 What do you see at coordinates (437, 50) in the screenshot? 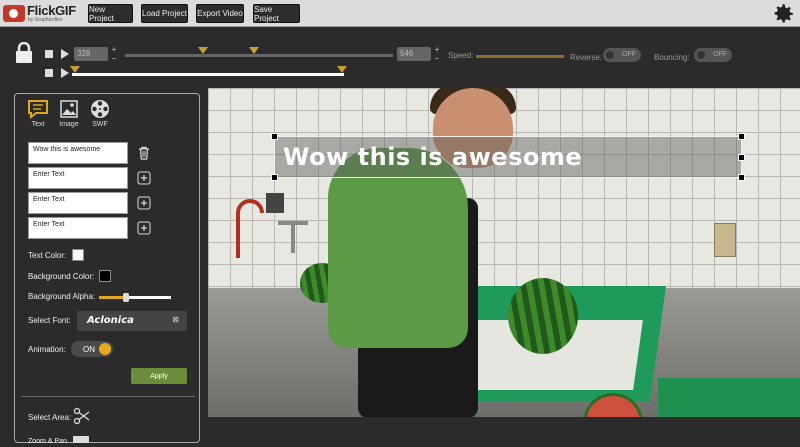
I see `end-frame-increment: +` at bounding box center [437, 50].